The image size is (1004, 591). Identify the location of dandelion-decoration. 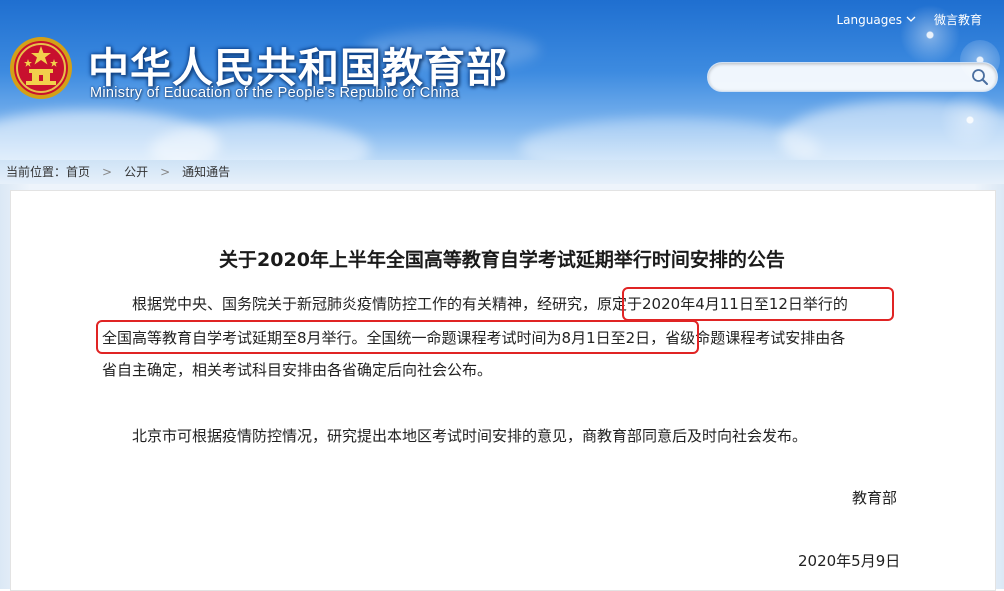
(967, 120).